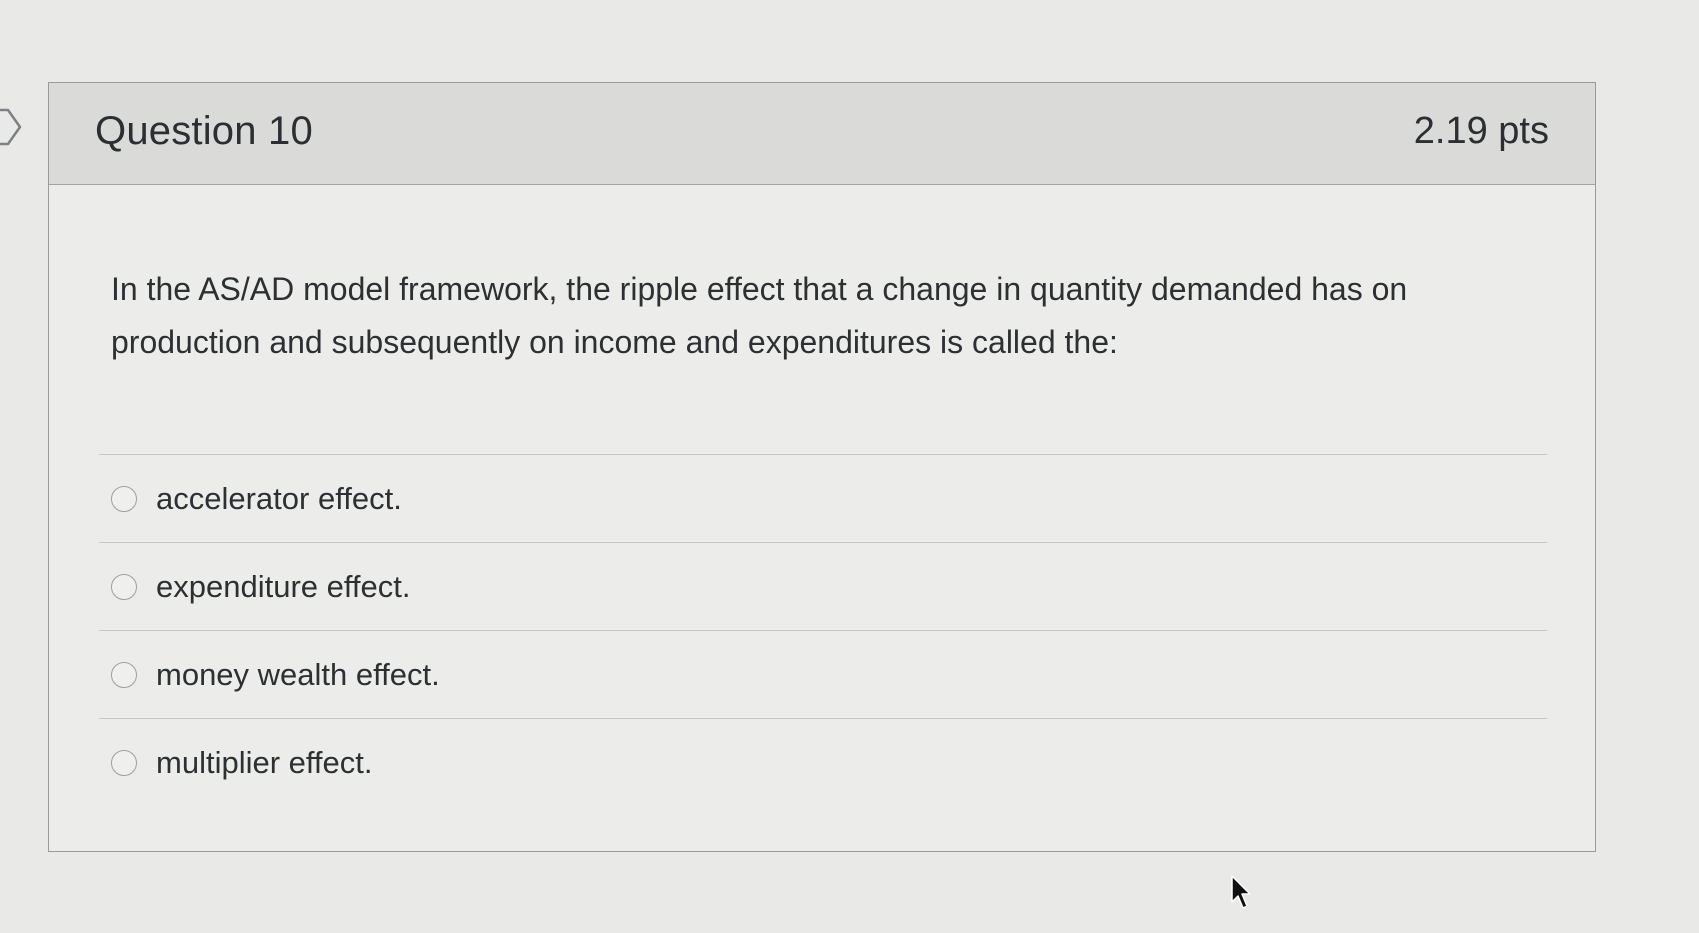 The height and width of the screenshot is (933, 1699). Describe the element at coordinates (1481, 131) in the screenshot. I see `question-points: 2.19 pts` at that location.